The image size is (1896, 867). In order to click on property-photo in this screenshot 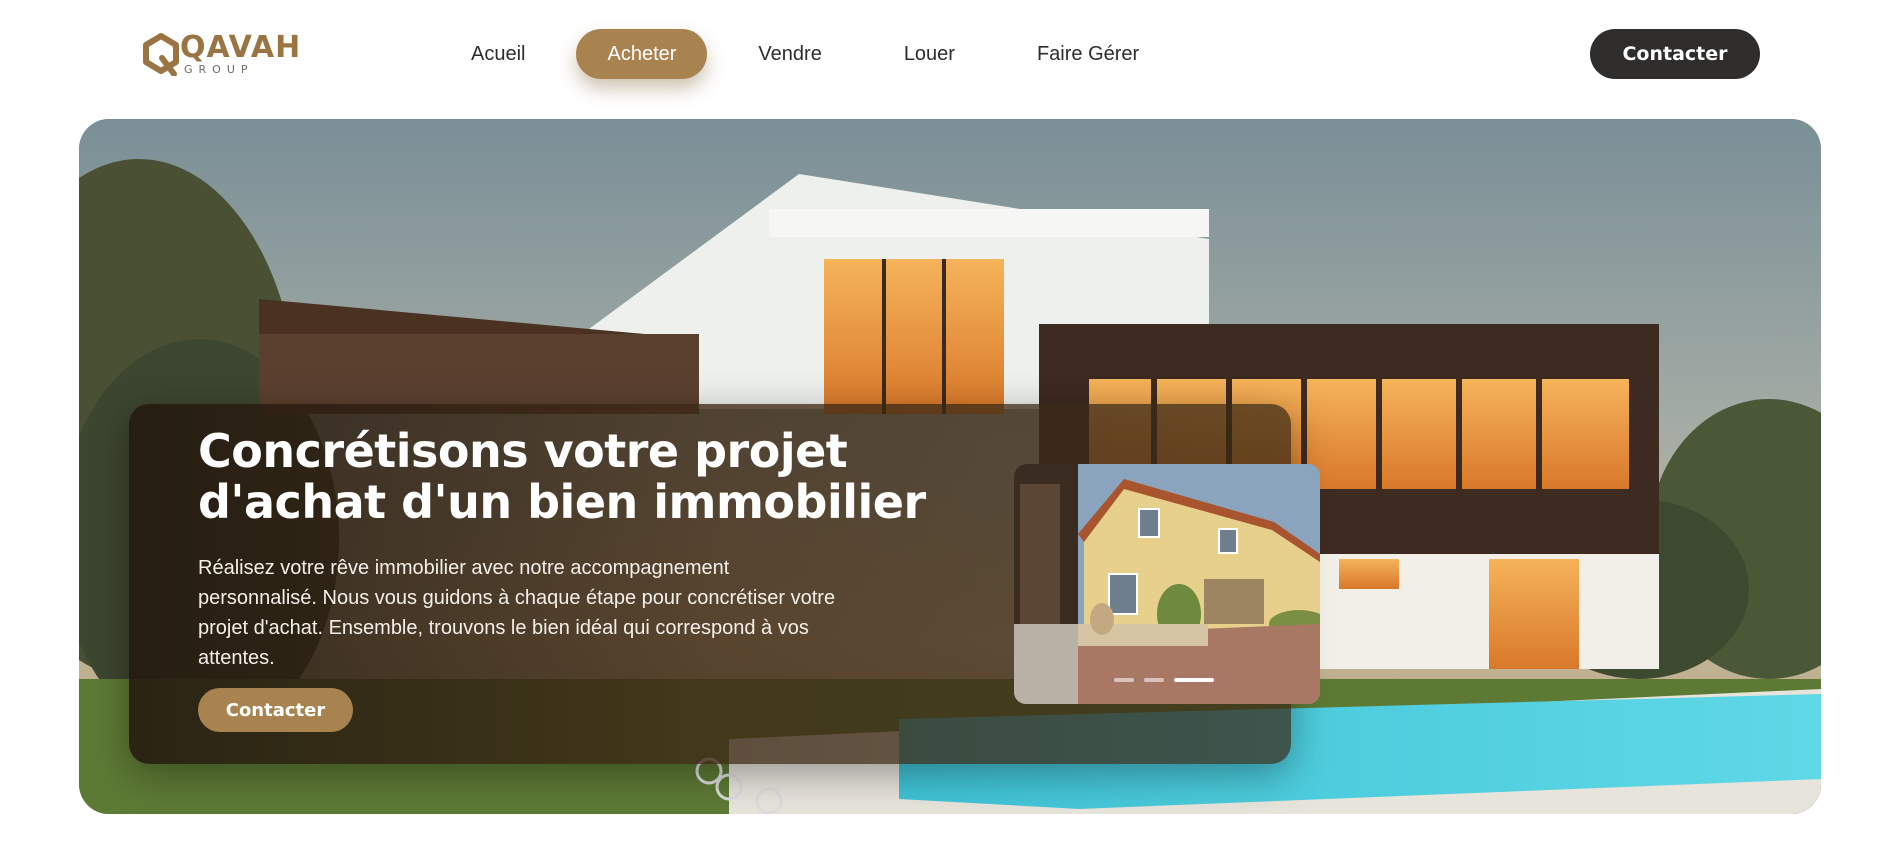, I will do `click(1167, 584)`.